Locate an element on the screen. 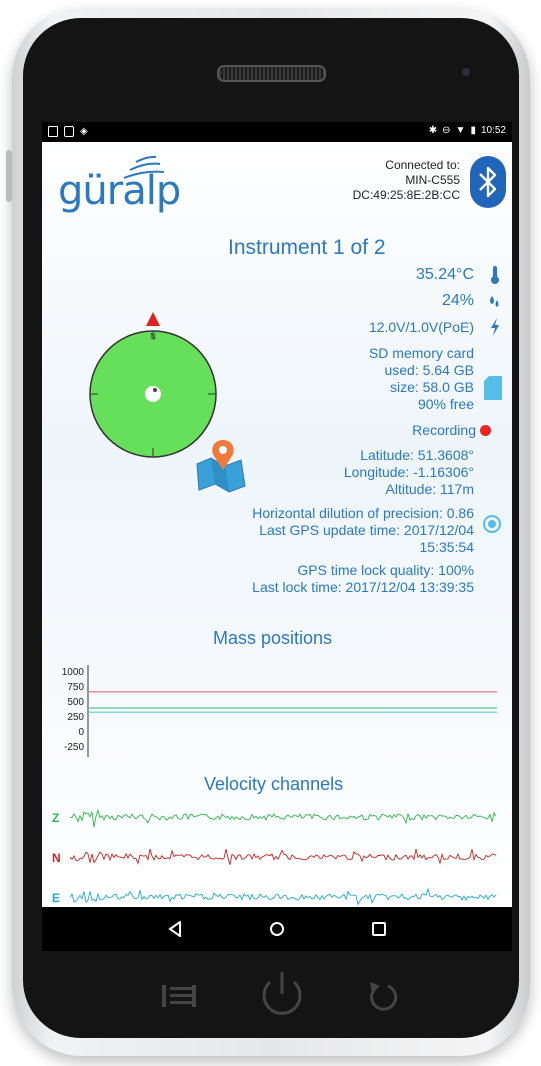 The height and width of the screenshot is (1066, 541). voltage-value: 12.0V/1.0V(PoE) is located at coordinates (421, 327).